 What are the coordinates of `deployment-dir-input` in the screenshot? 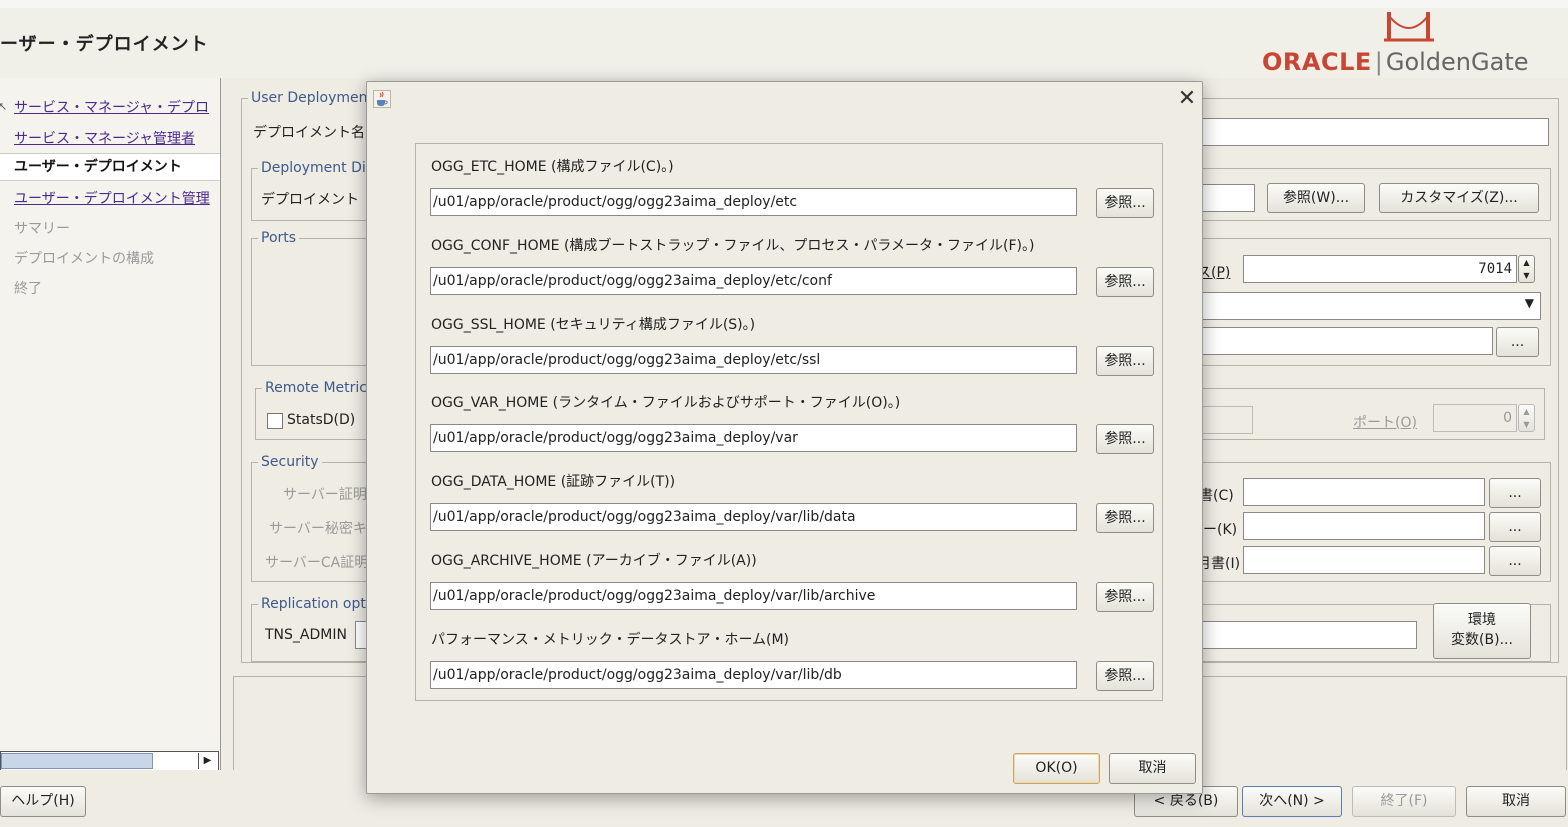 It's located at (1228, 198).